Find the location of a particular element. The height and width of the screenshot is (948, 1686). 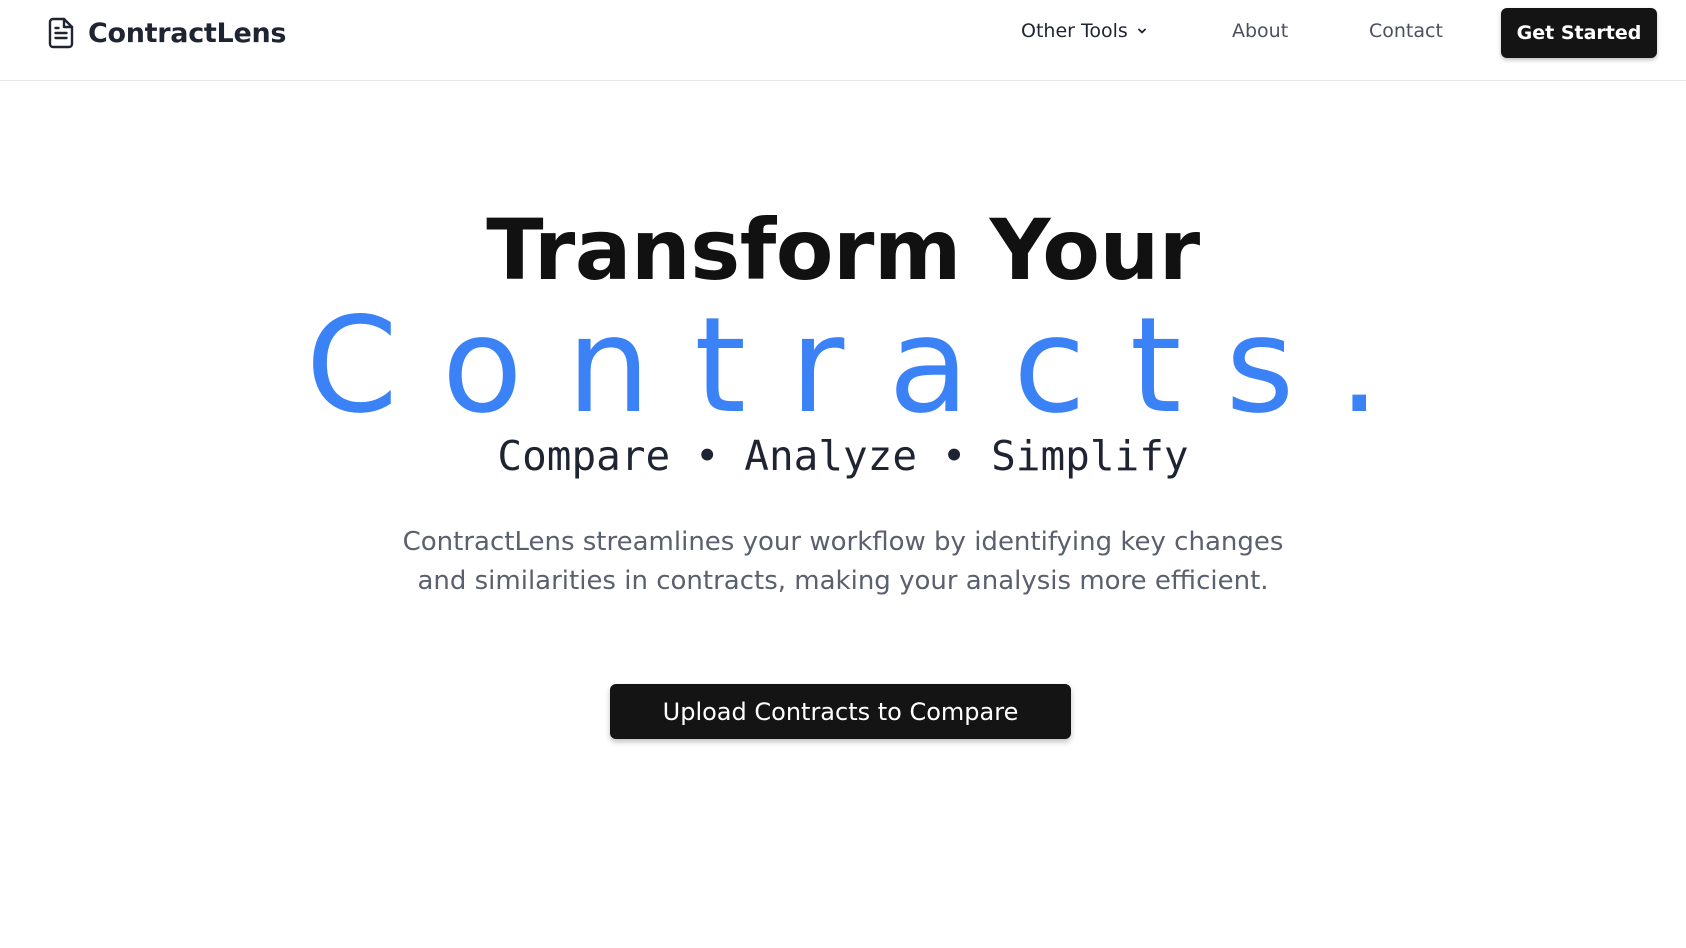

hero-tagline: Compare • Analyze • Simplify is located at coordinates (843, 456).